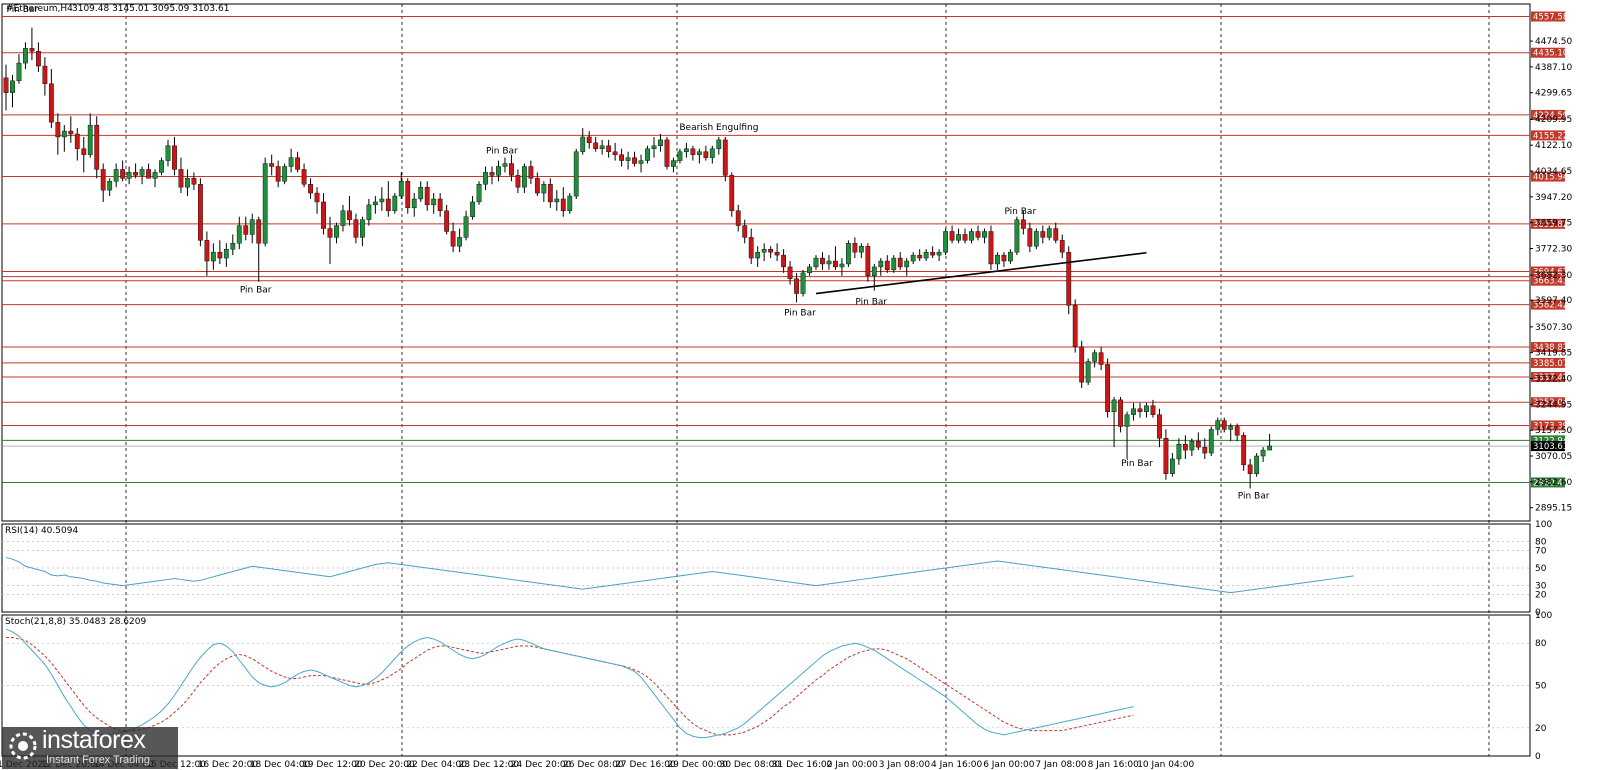 The width and height of the screenshot is (1599, 770). I want to click on y-tick-label: 3332.40, so click(1553, 379).